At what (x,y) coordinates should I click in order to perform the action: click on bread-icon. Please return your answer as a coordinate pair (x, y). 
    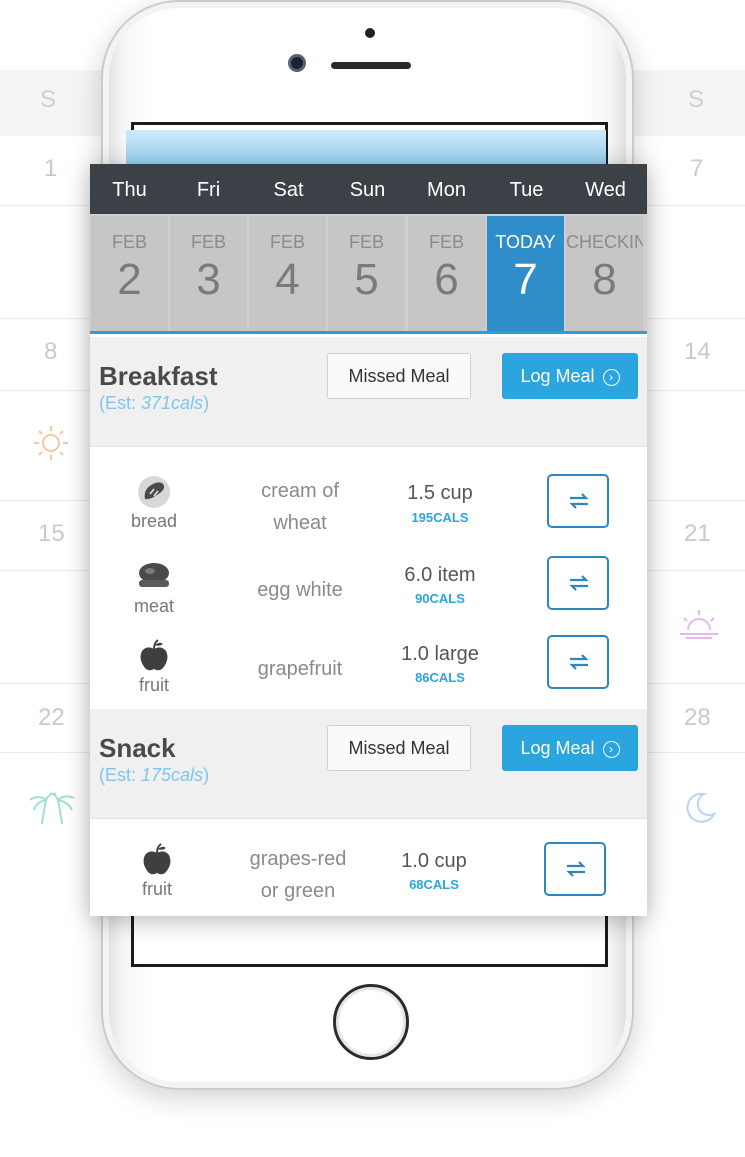
    Looking at the image, I should click on (154, 492).